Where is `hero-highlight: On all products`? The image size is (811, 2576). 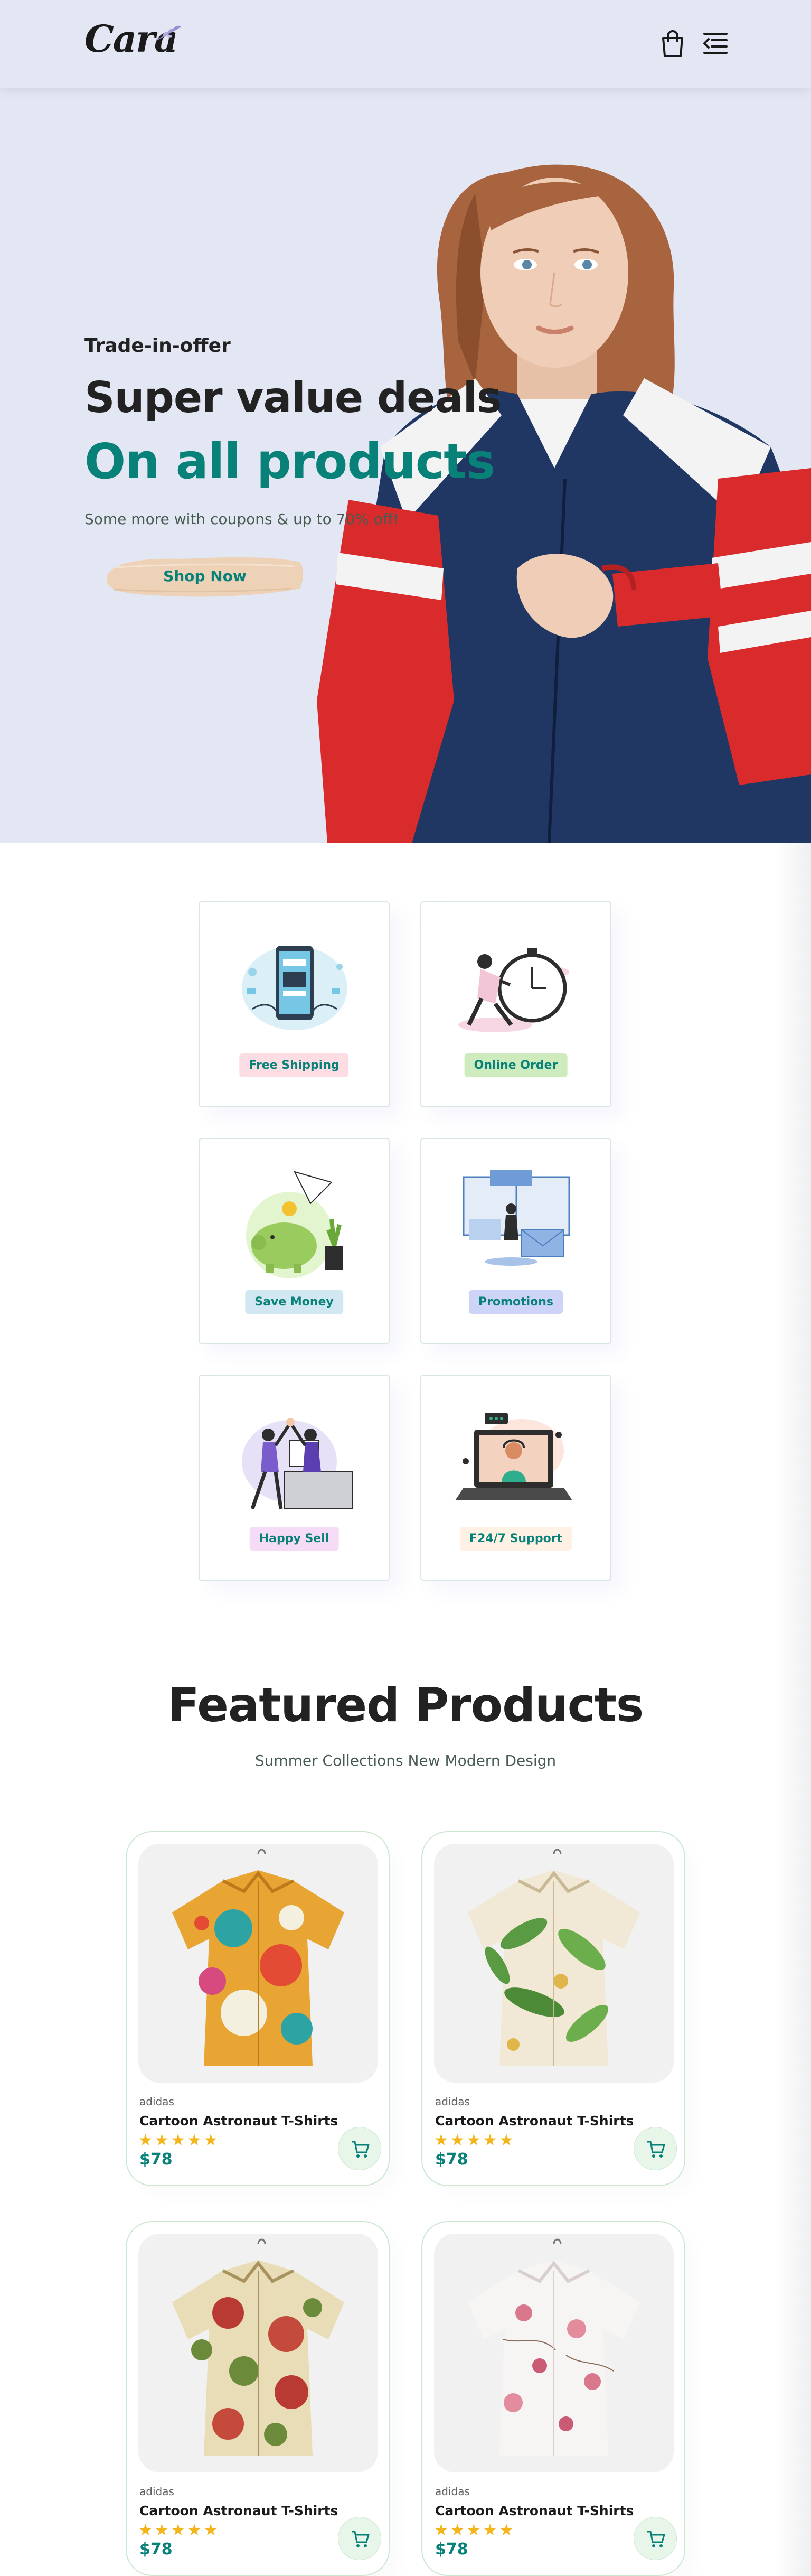 hero-highlight: On all products is located at coordinates (289, 461).